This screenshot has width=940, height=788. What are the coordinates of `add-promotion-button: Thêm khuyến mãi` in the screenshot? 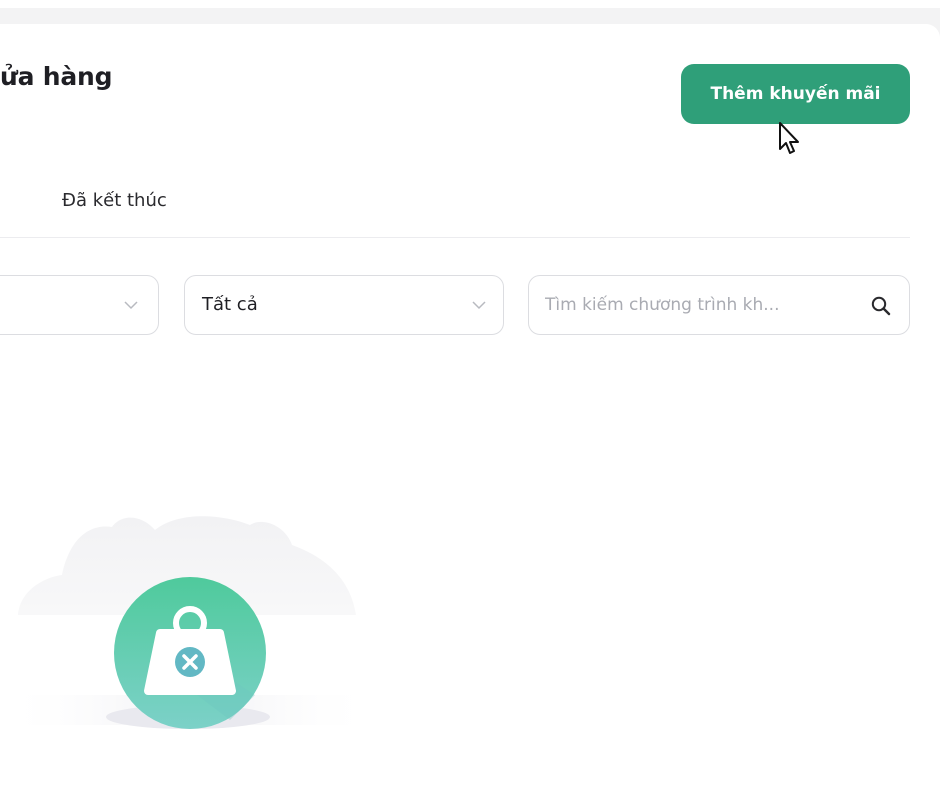 It's located at (795, 94).